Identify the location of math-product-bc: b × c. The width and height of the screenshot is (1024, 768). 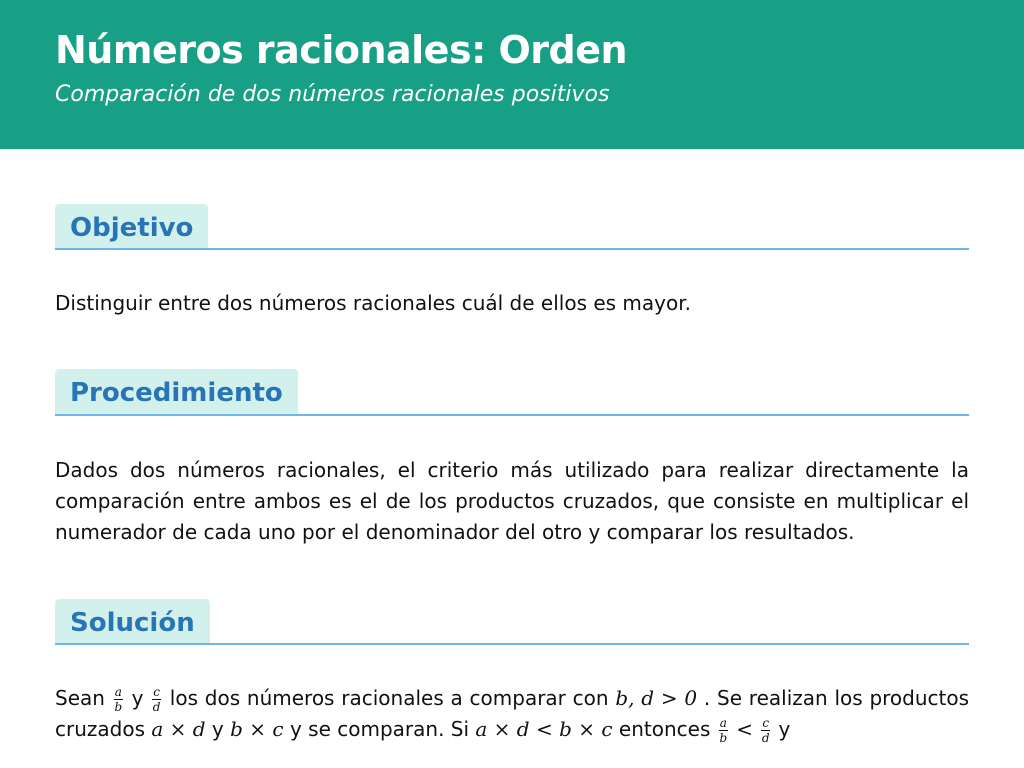
(257, 729).